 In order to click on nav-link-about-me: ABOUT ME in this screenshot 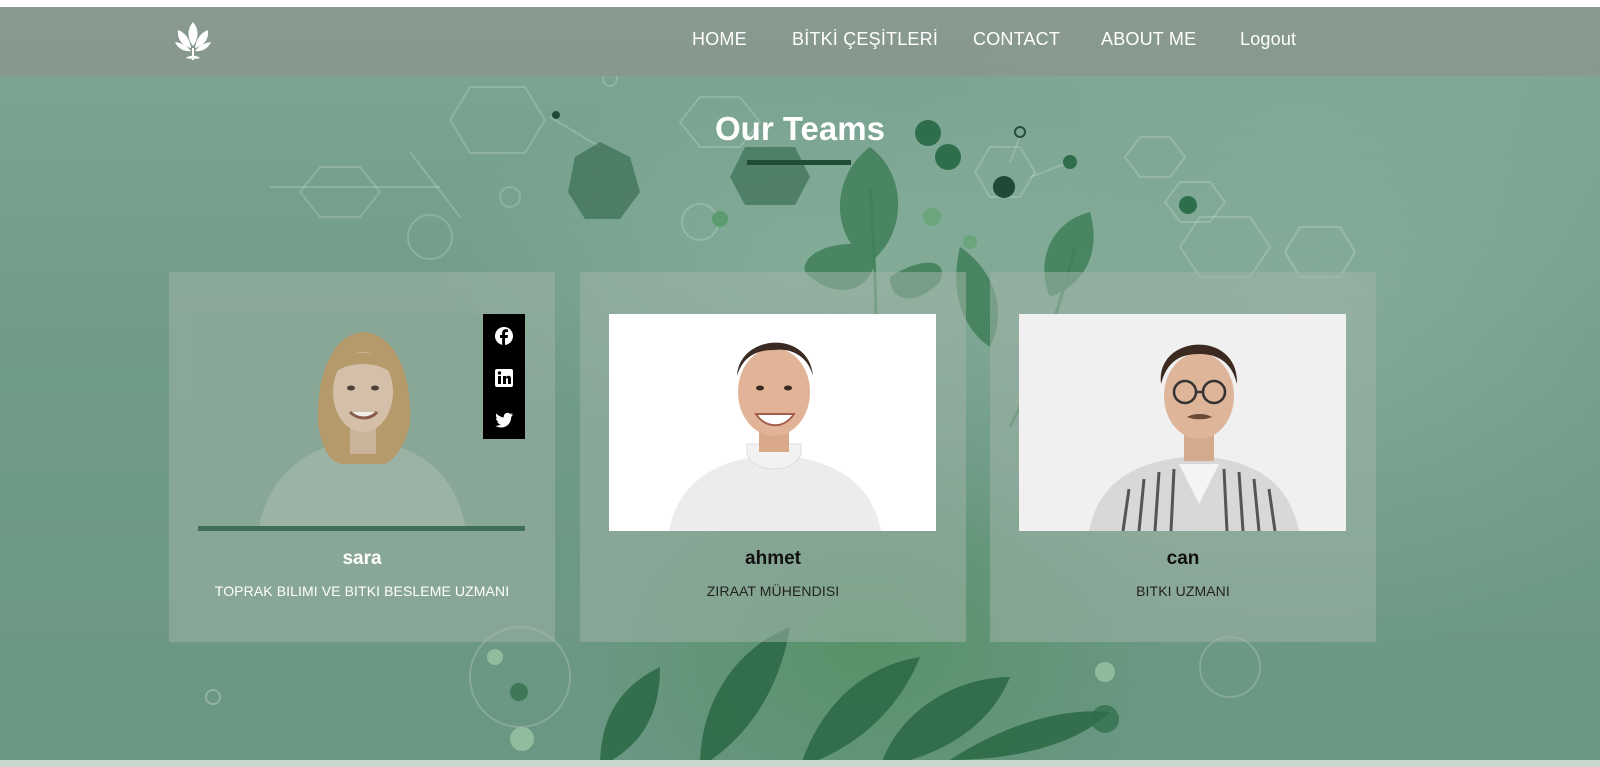, I will do `click(1148, 39)`.